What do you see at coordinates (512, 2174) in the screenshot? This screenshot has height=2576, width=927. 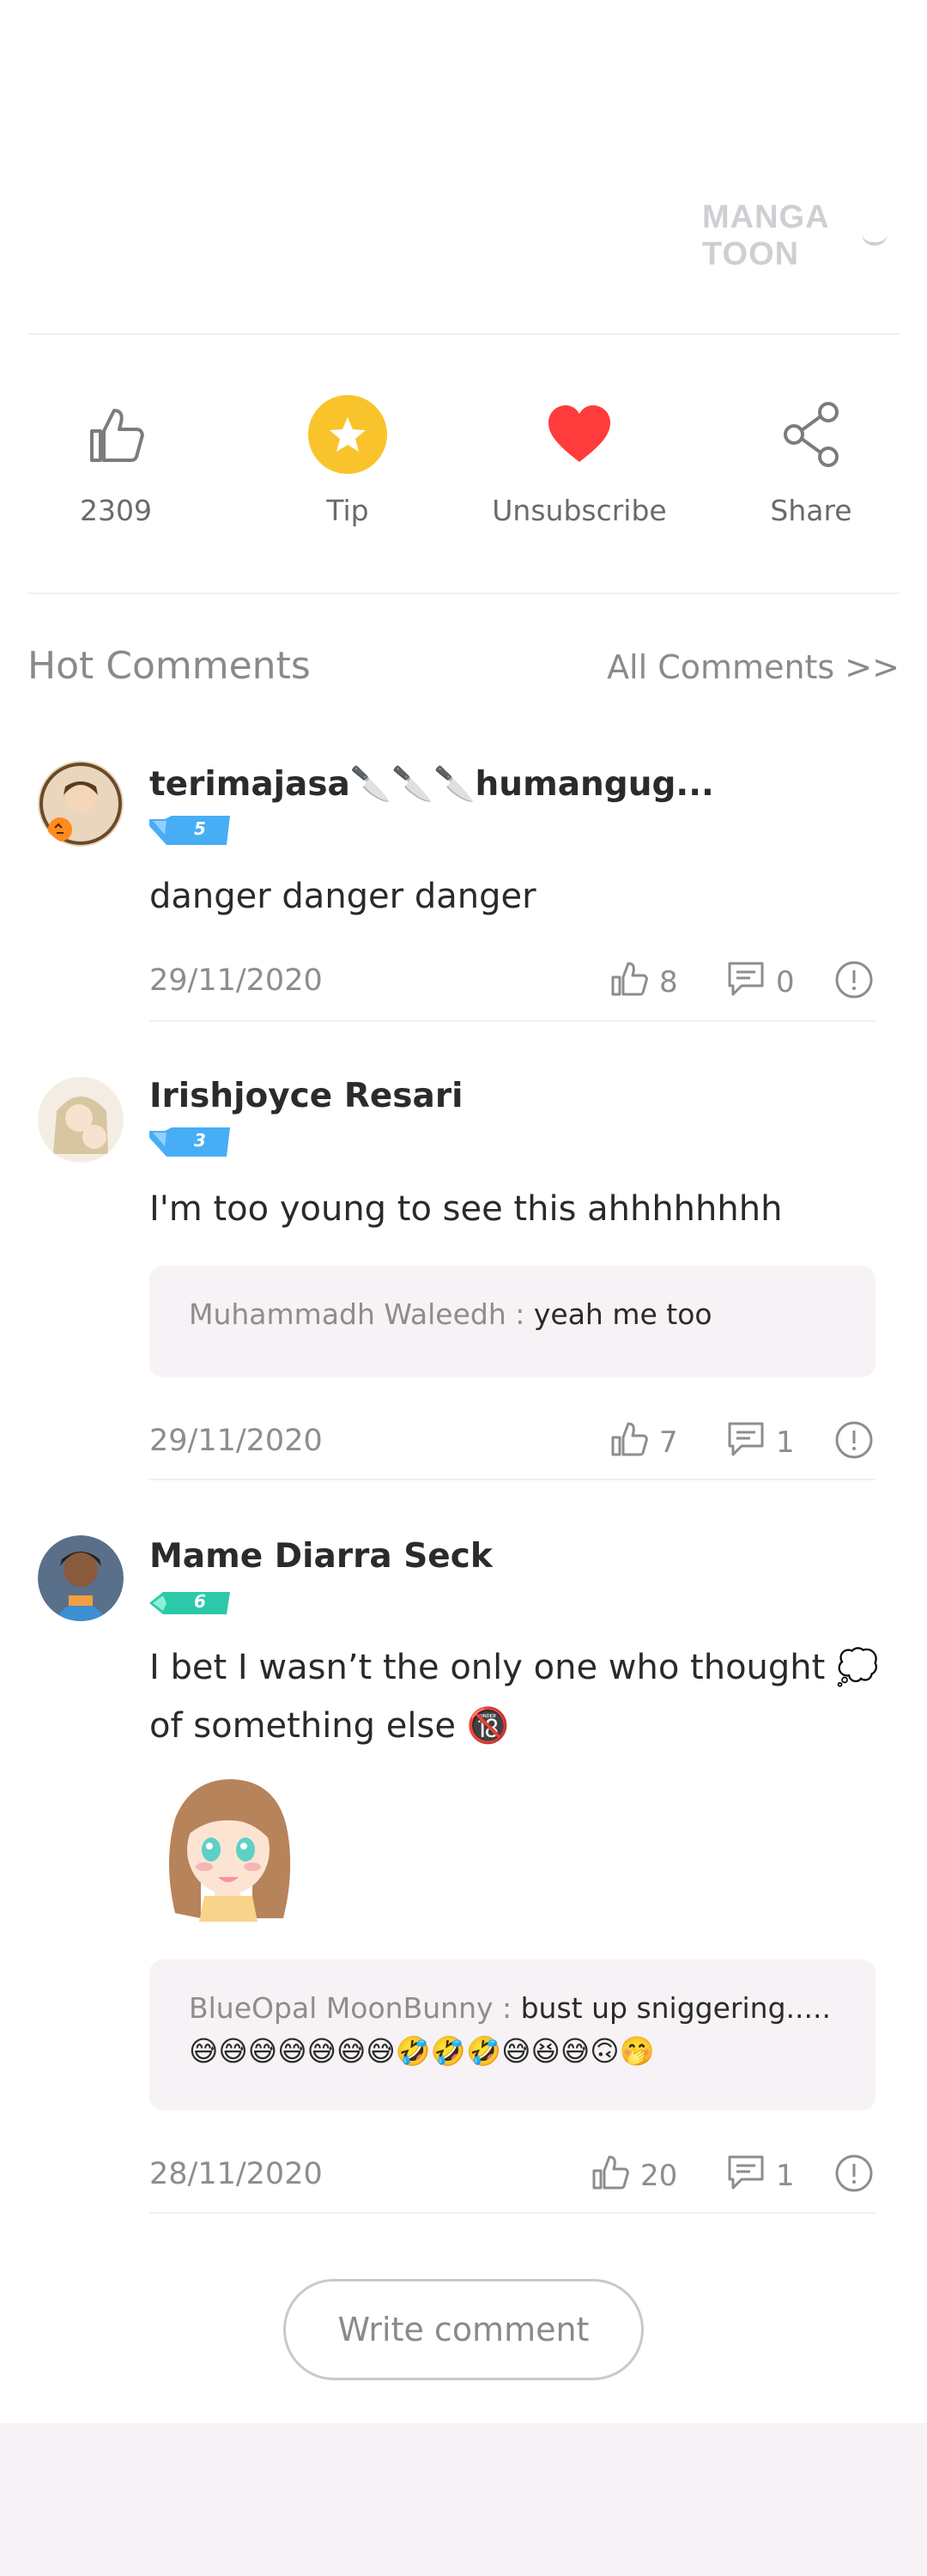 I see `comment-meta: 28/11/2020 20 1` at bounding box center [512, 2174].